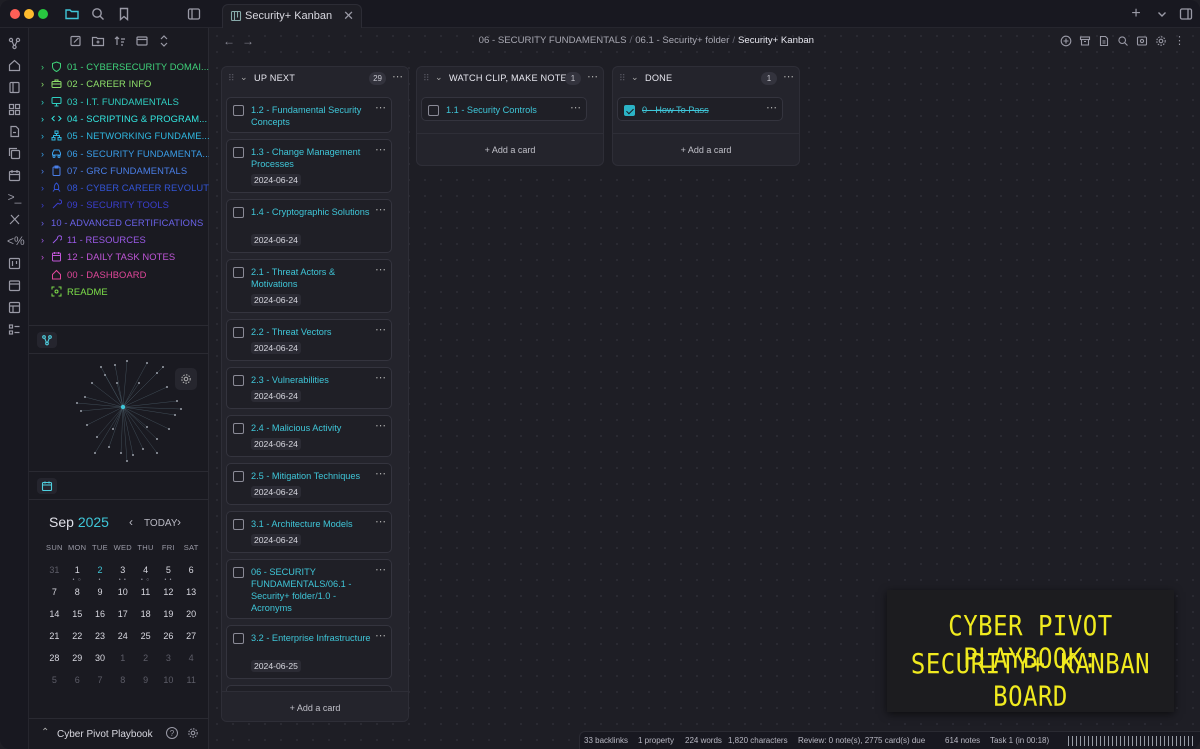 The width and height of the screenshot is (1200, 749). I want to click on calendar-day: 10, so click(122, 598).